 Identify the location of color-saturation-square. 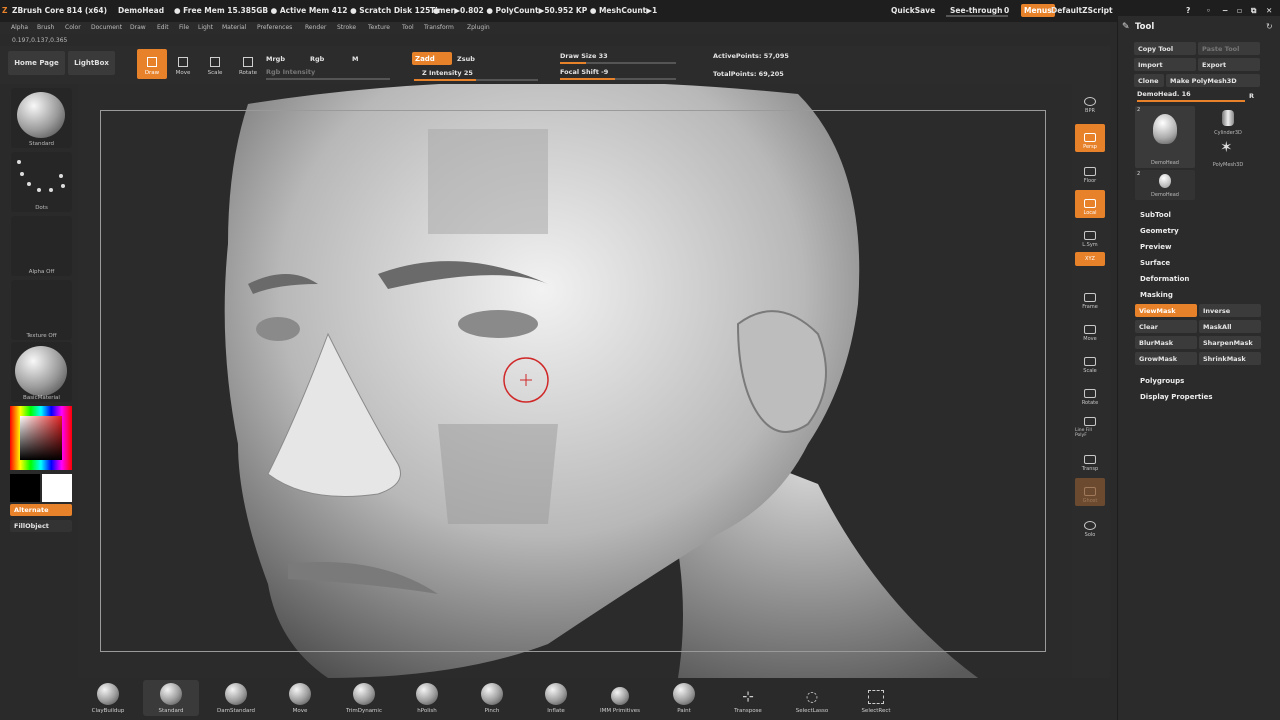
(41, 438).